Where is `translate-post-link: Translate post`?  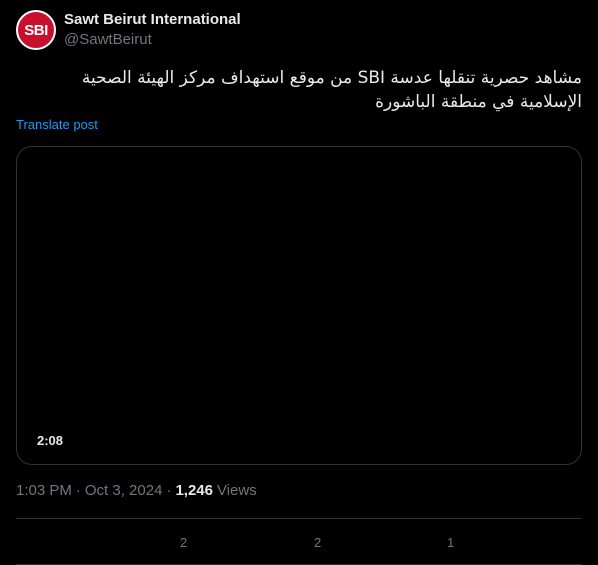 translate-post-link: Translate post is located at coordinates (57, 124).